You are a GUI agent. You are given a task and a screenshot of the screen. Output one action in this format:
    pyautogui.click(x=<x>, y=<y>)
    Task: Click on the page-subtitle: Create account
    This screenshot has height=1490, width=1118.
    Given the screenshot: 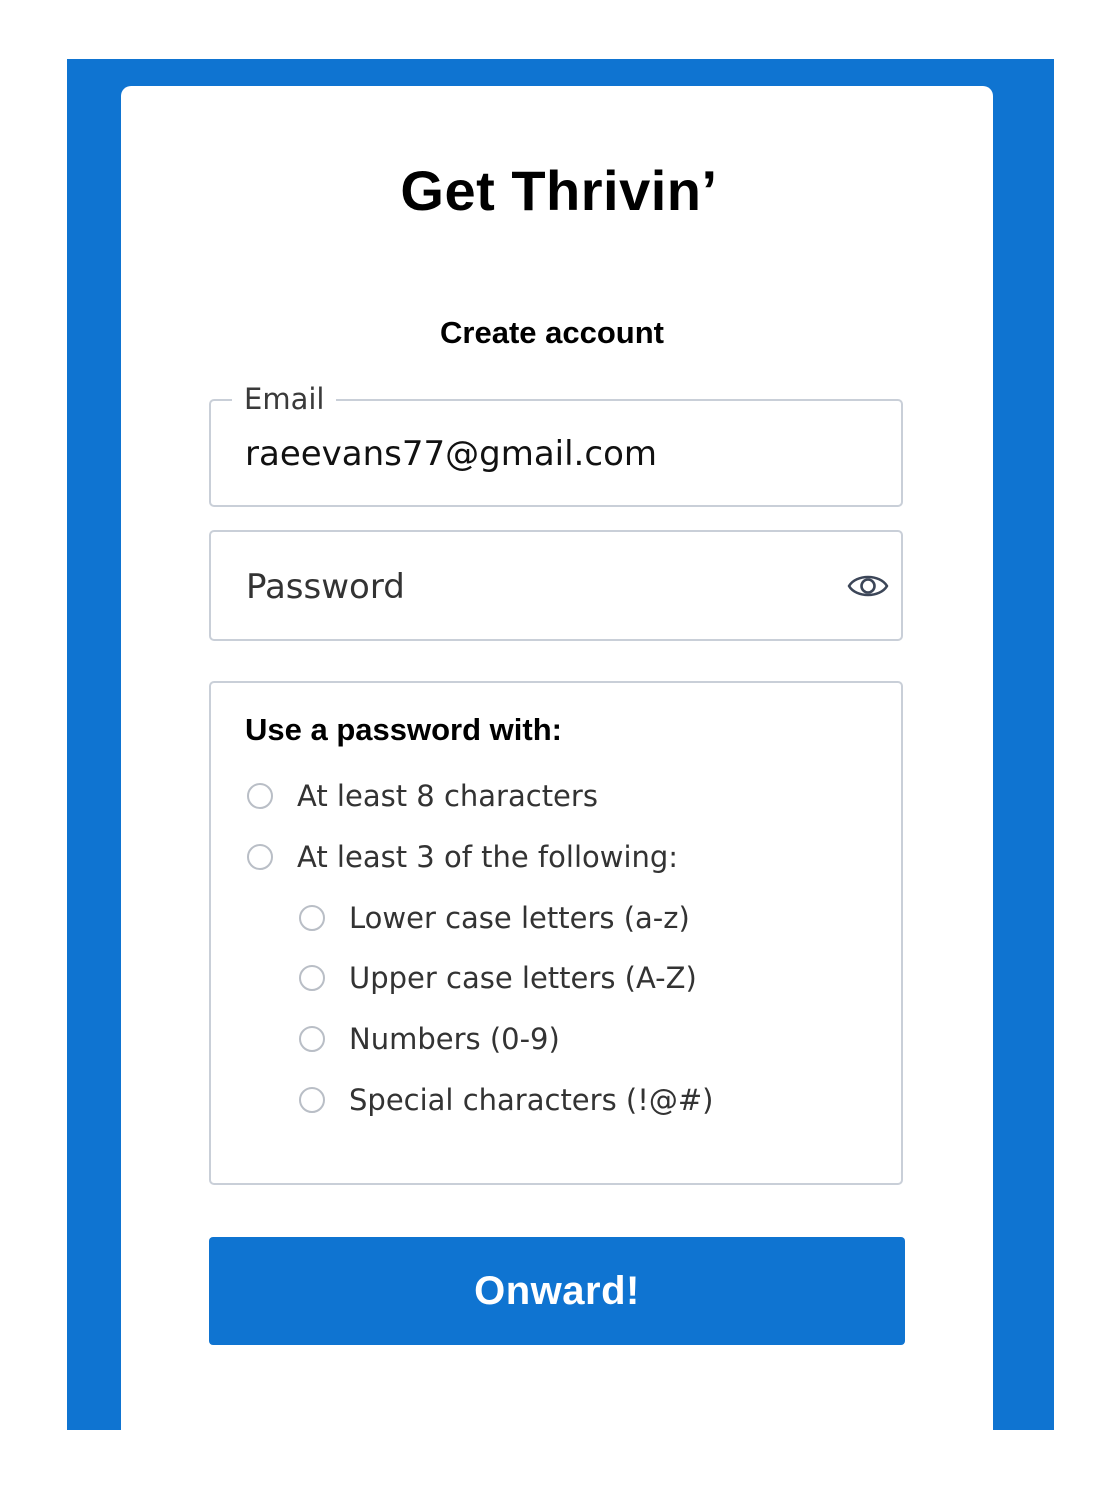 What is the action you would take?
    pyautogui.click(x=552, y=332)
    